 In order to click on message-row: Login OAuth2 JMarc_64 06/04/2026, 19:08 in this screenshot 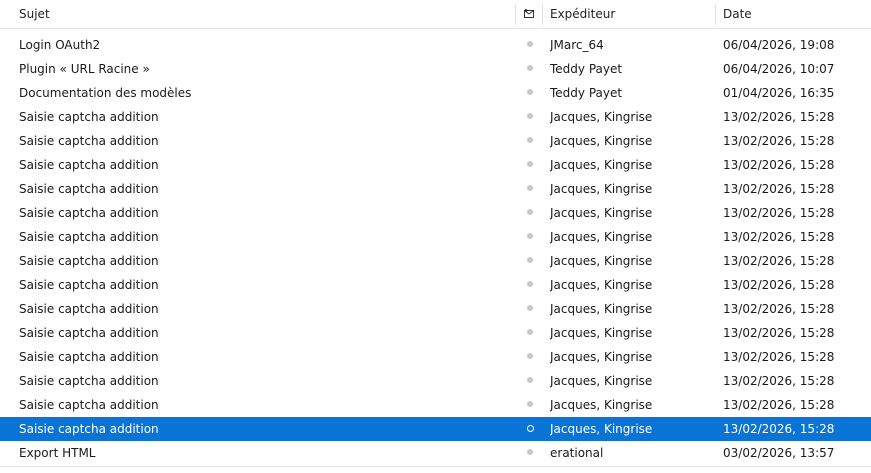, I will do `click(435, 45)`.